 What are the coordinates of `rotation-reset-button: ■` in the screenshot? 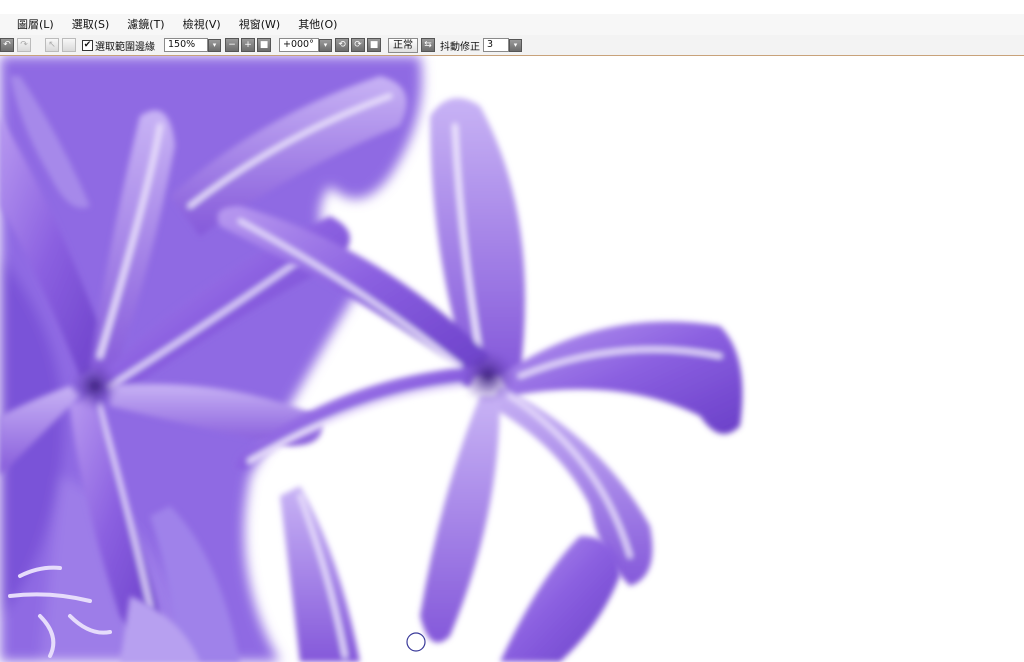 It's located at (374, 45).